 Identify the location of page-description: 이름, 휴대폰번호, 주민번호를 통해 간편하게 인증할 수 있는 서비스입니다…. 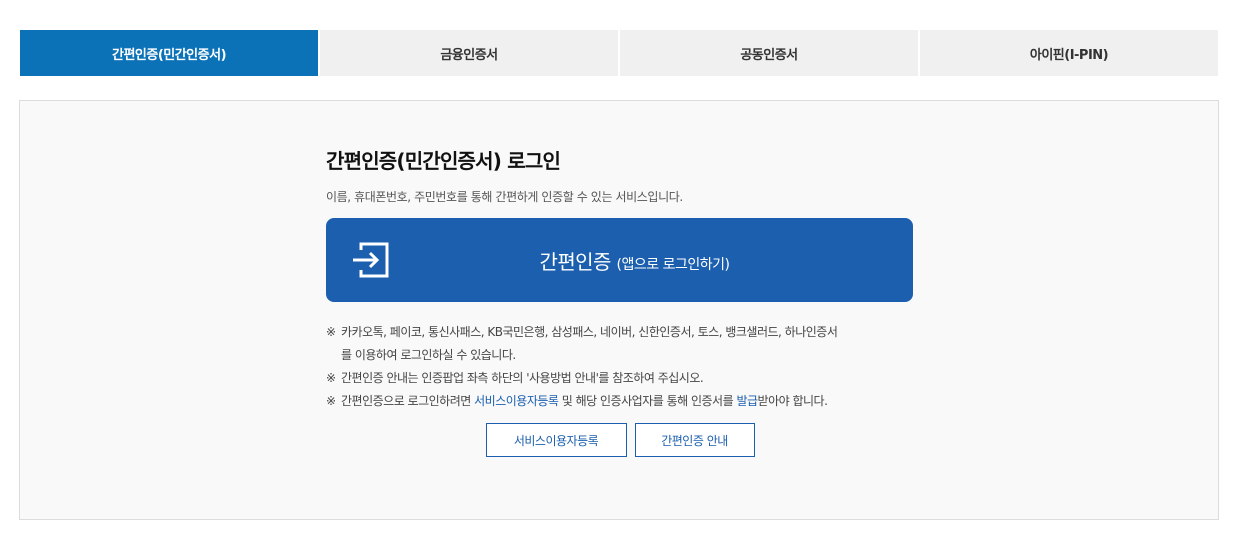
(504, 197).